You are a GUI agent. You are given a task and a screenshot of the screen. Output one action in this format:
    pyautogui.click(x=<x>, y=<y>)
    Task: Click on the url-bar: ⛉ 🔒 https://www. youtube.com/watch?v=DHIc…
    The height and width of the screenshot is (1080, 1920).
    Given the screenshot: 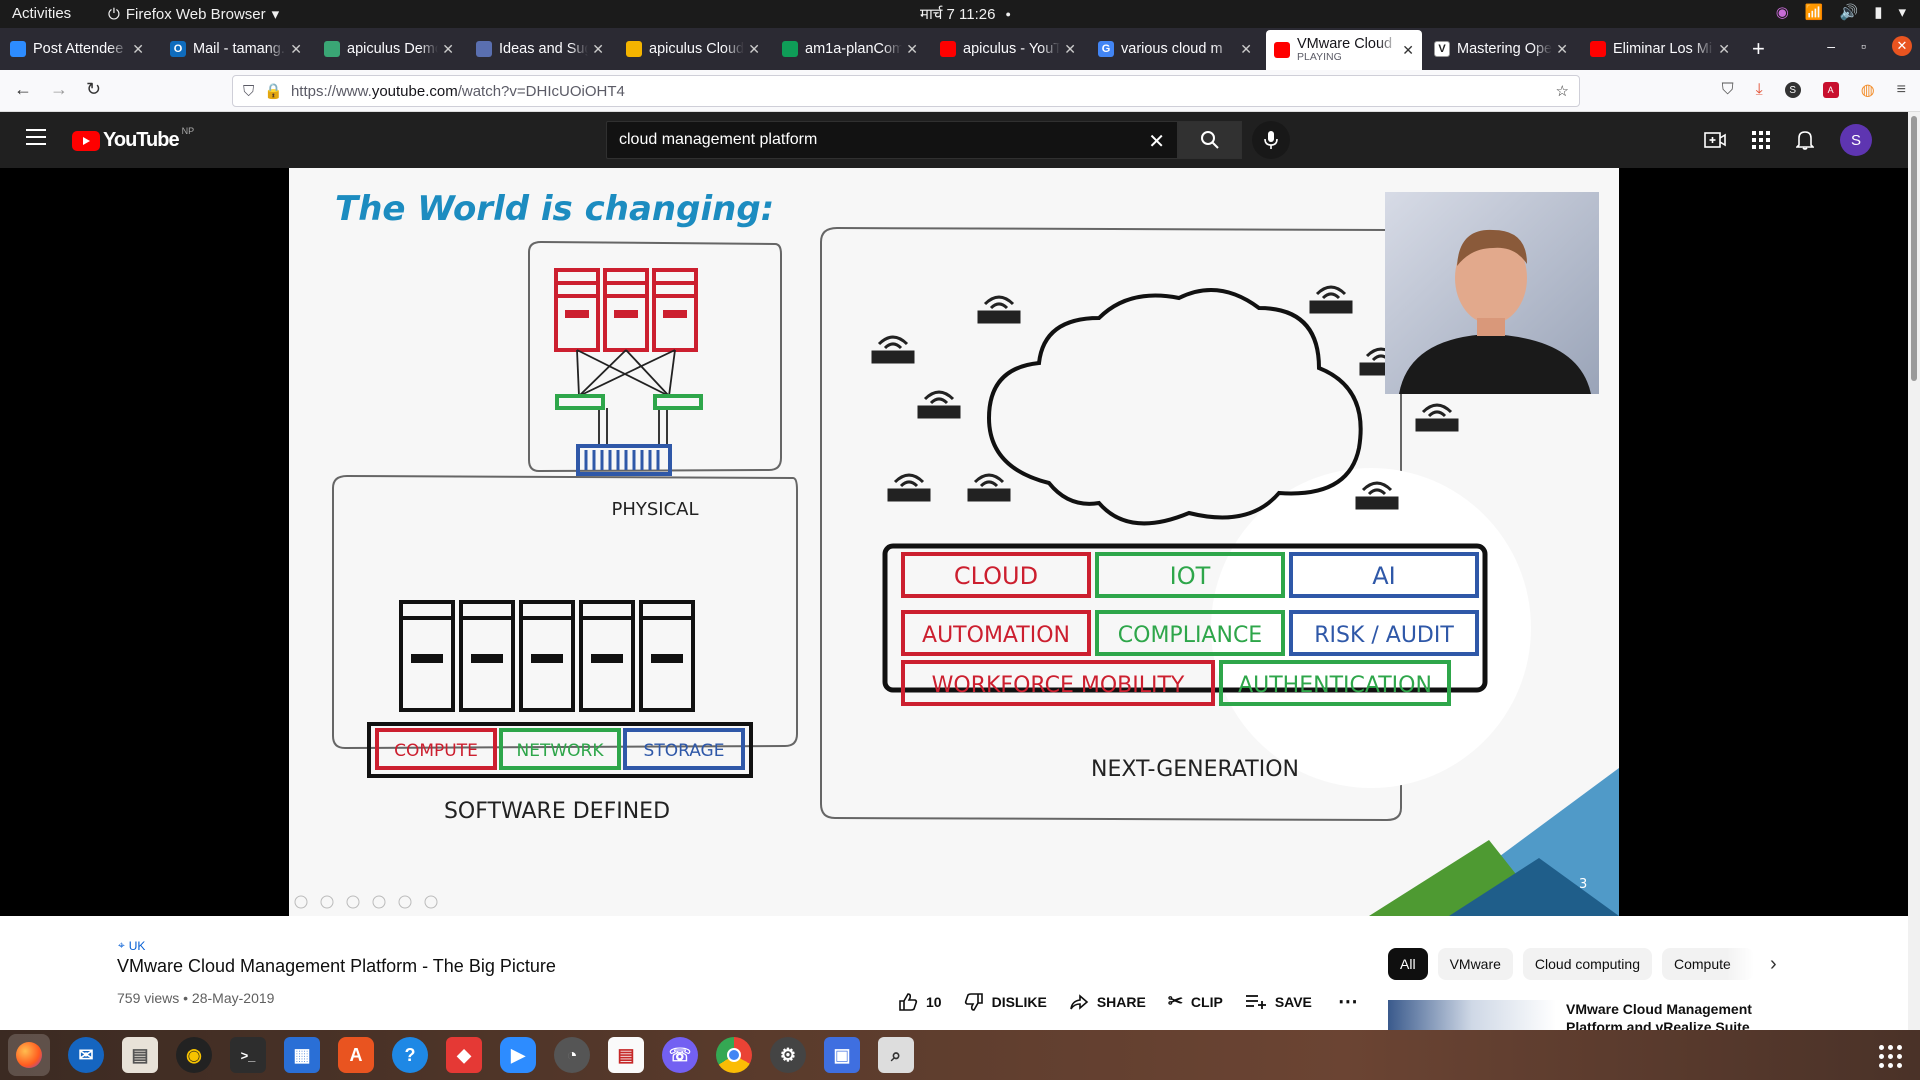 What is the action you would take?
    pyautogui.click(x=906, y=91)
    